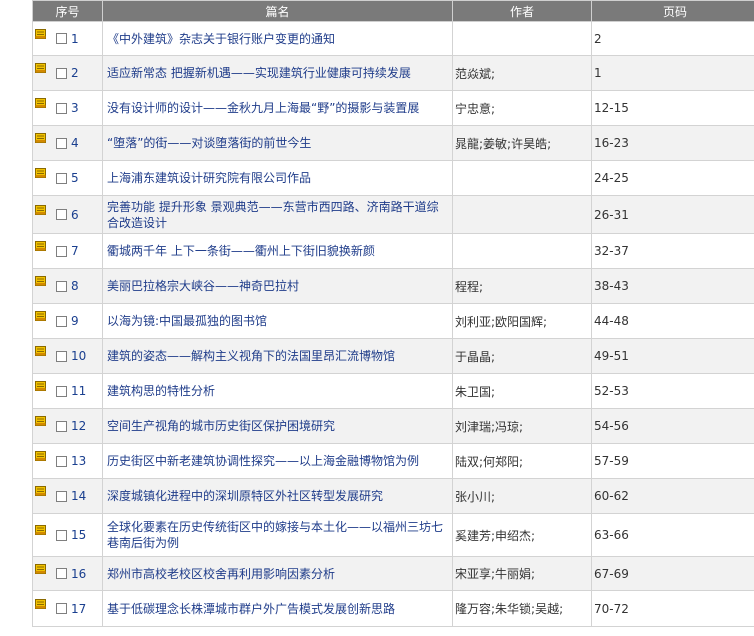  What do you see at coordinates (672, 73) in the screenshot?
I see `pages-cell: 1` at bounding box center [672, 73].